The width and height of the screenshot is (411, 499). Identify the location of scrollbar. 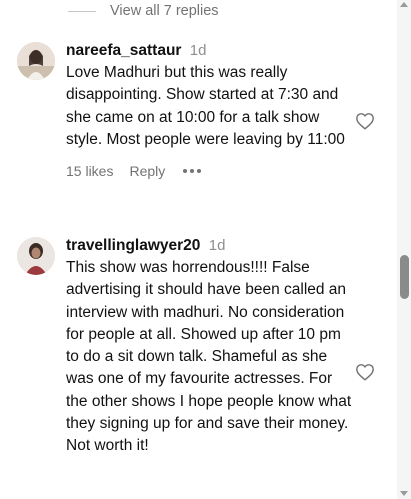
(404, 249).